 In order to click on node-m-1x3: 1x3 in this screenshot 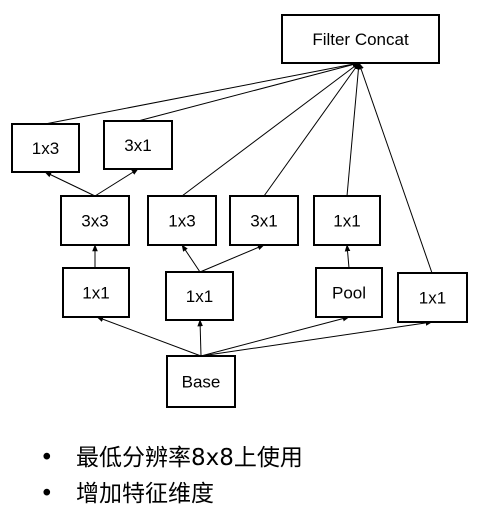, I will do `click(182, 220)`.